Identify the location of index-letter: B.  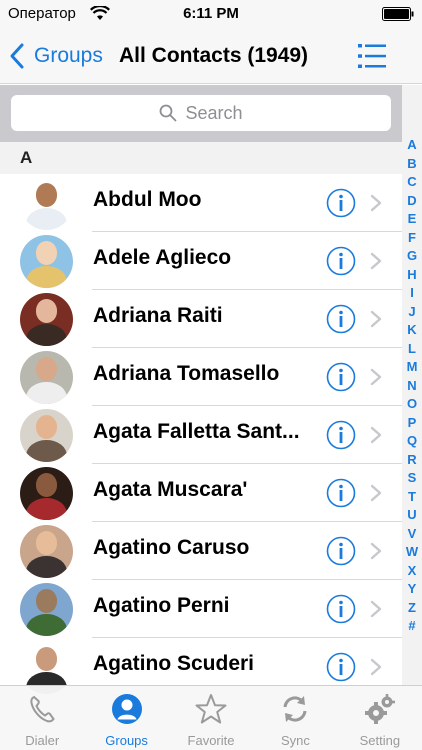
(412, 164).